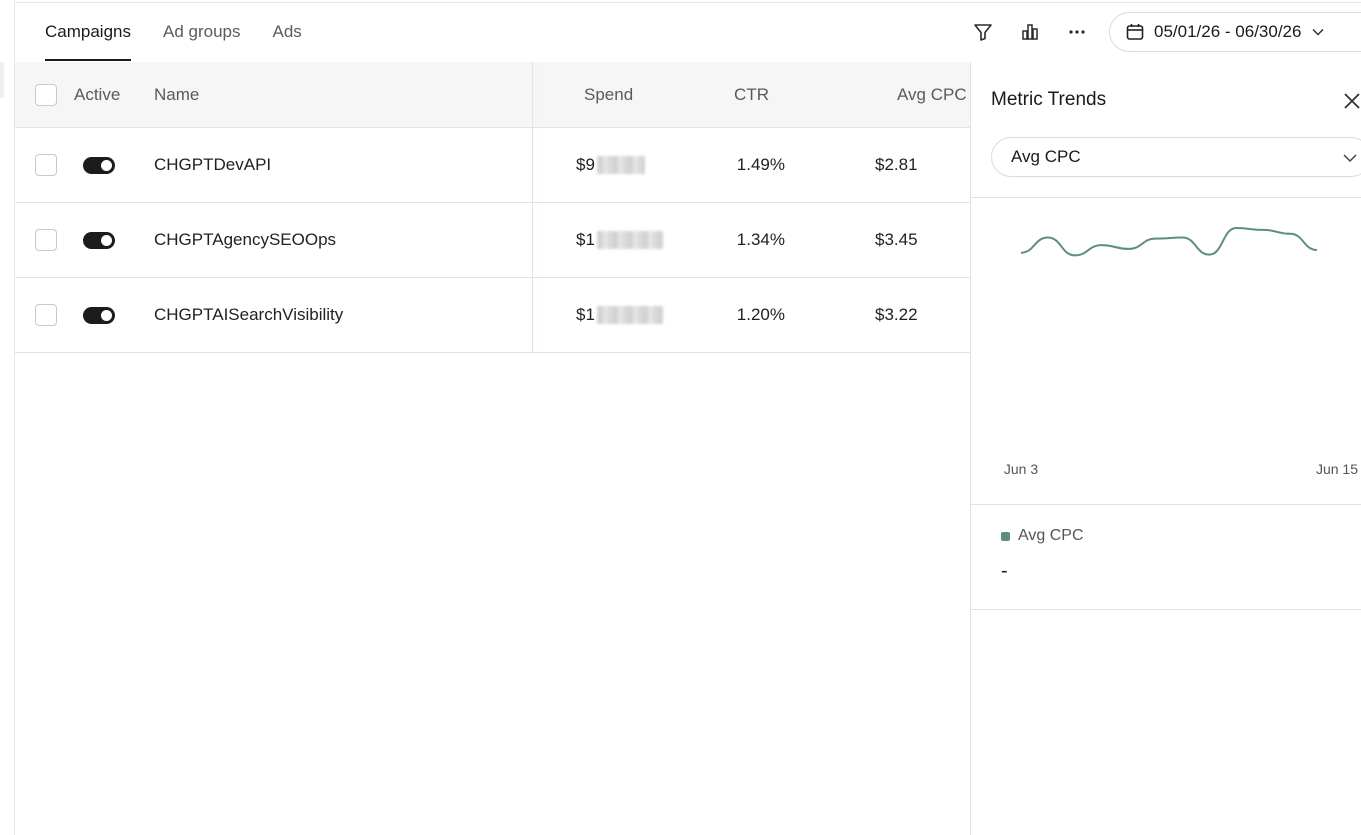  I want to click on chart-legend: Avg CPC, so click(1042, 536).